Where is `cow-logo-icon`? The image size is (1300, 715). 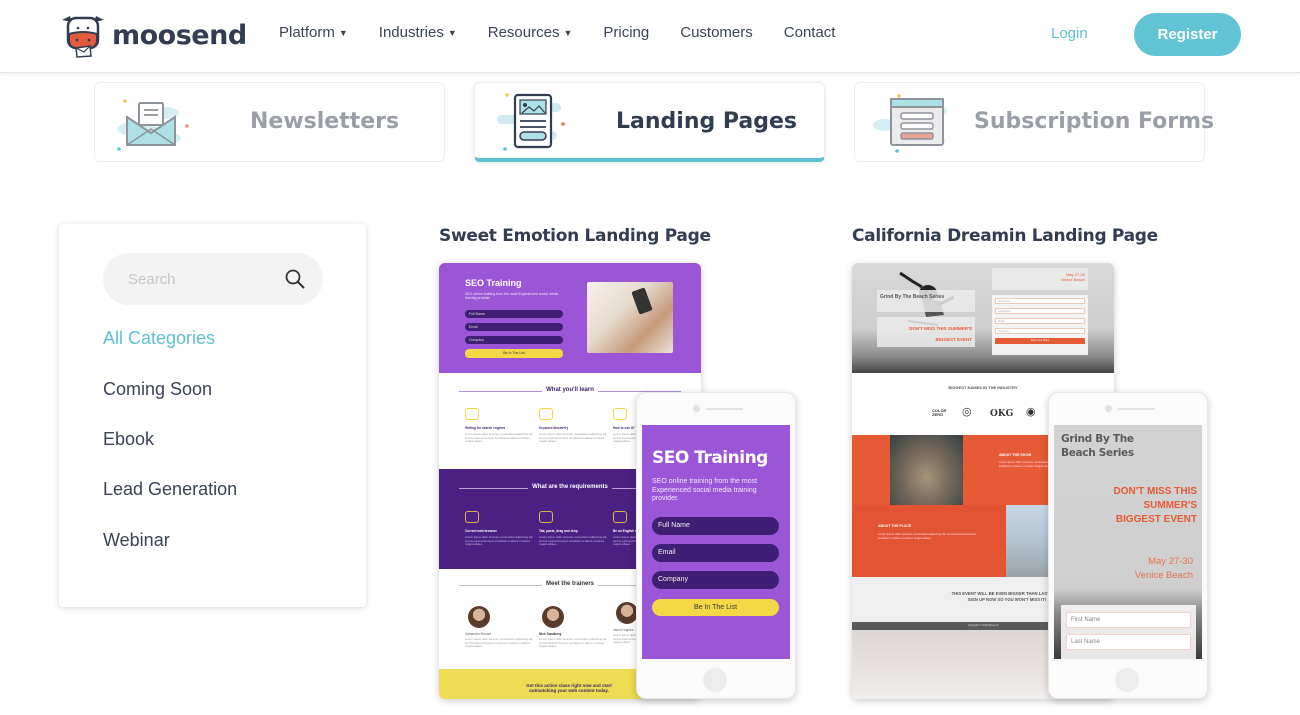
cow-logo-icon is located at coordinates (83, 37).